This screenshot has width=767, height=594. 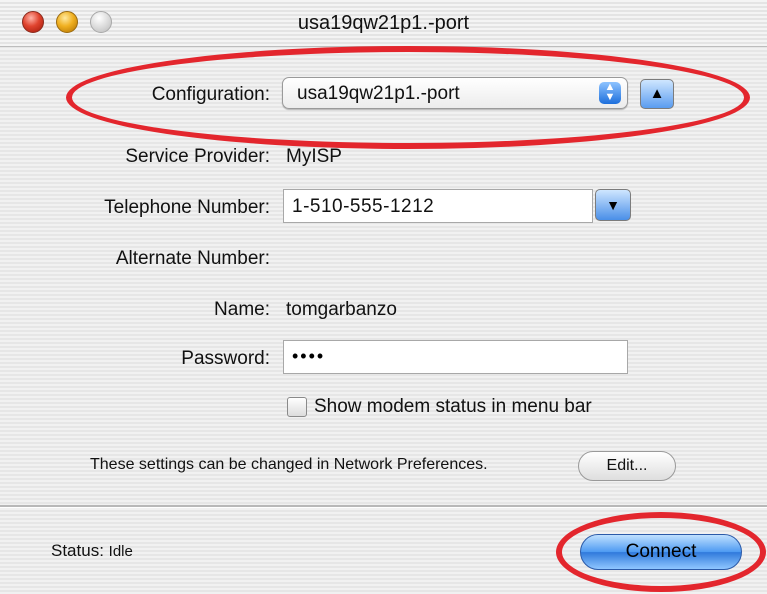 I want to click on telephone-dropdown-button: ▼, so click(x=613, y=205).